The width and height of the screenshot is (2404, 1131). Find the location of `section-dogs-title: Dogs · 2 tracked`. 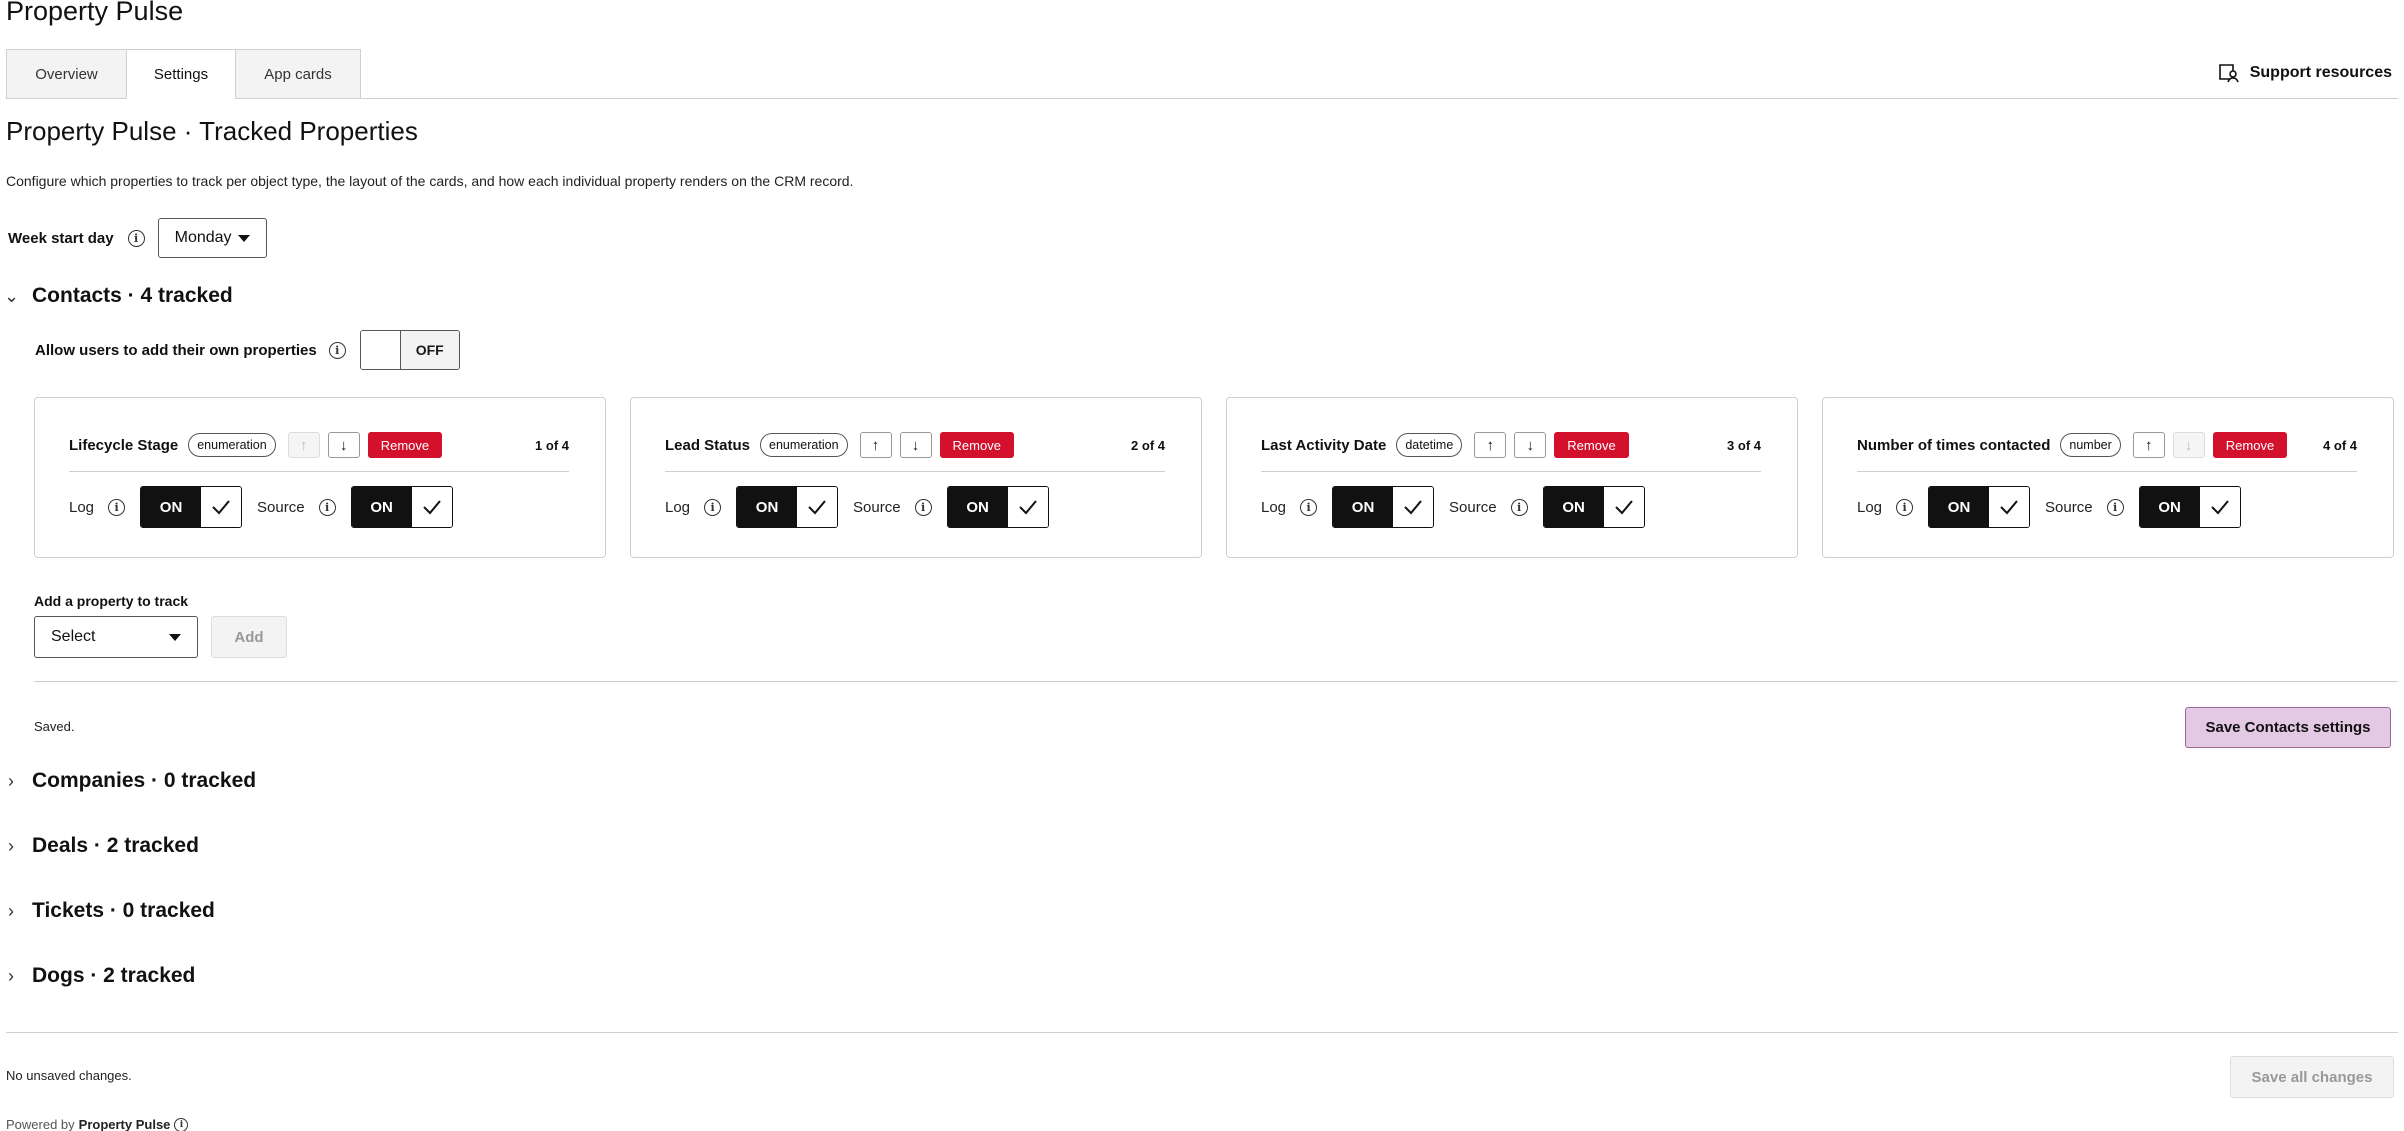

section-dogs-title: Dogs · 2 tracked is located at coordinates (114, 975).